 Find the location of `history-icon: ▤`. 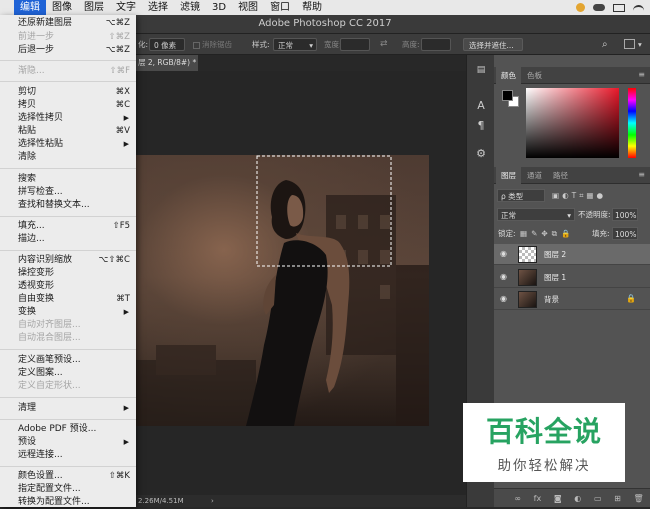

history-icon: ▤ is located at coordinates (481, 70).